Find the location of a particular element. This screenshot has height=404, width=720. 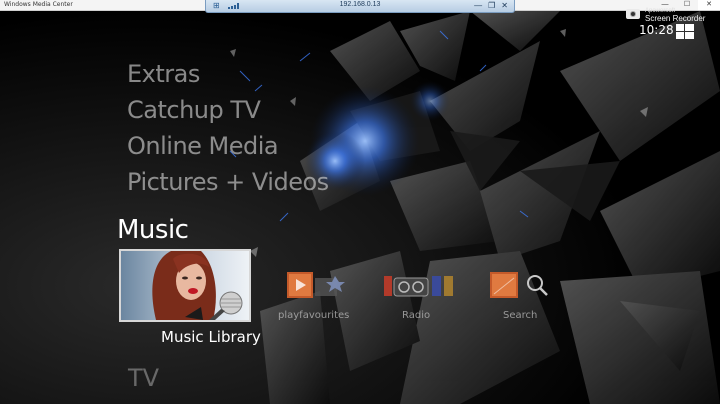

search-label: Search is located at coordinates (520, 315).